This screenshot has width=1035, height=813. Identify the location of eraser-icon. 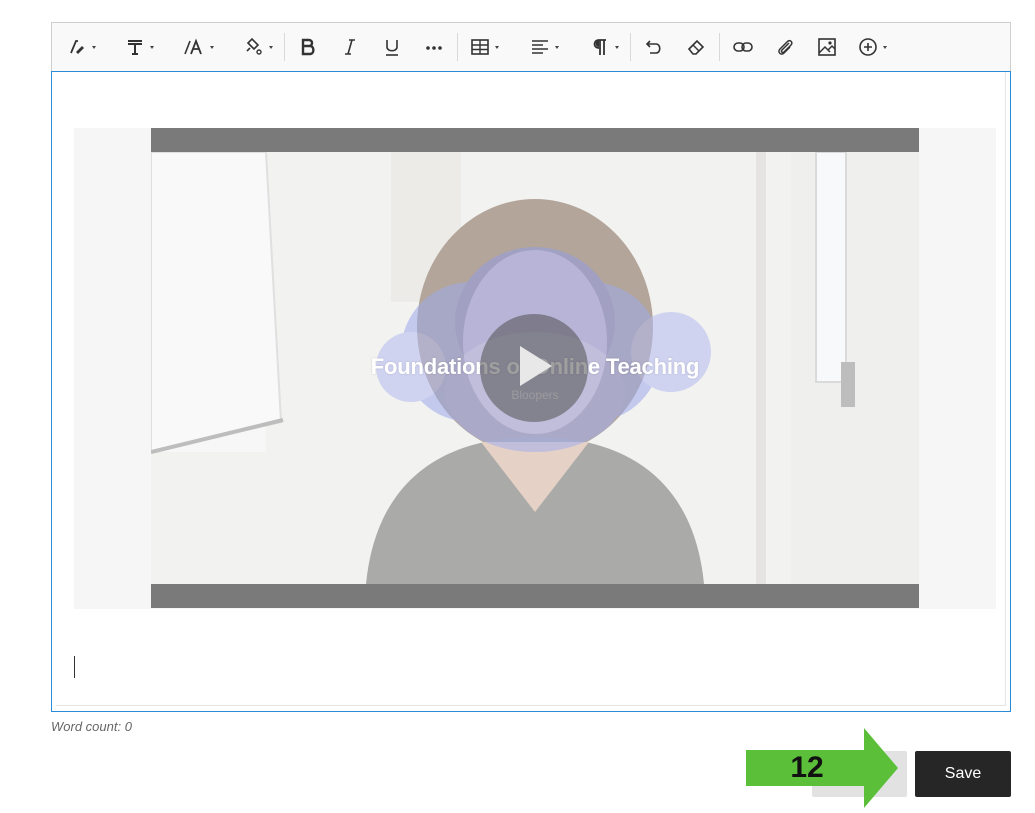
(696, 47).